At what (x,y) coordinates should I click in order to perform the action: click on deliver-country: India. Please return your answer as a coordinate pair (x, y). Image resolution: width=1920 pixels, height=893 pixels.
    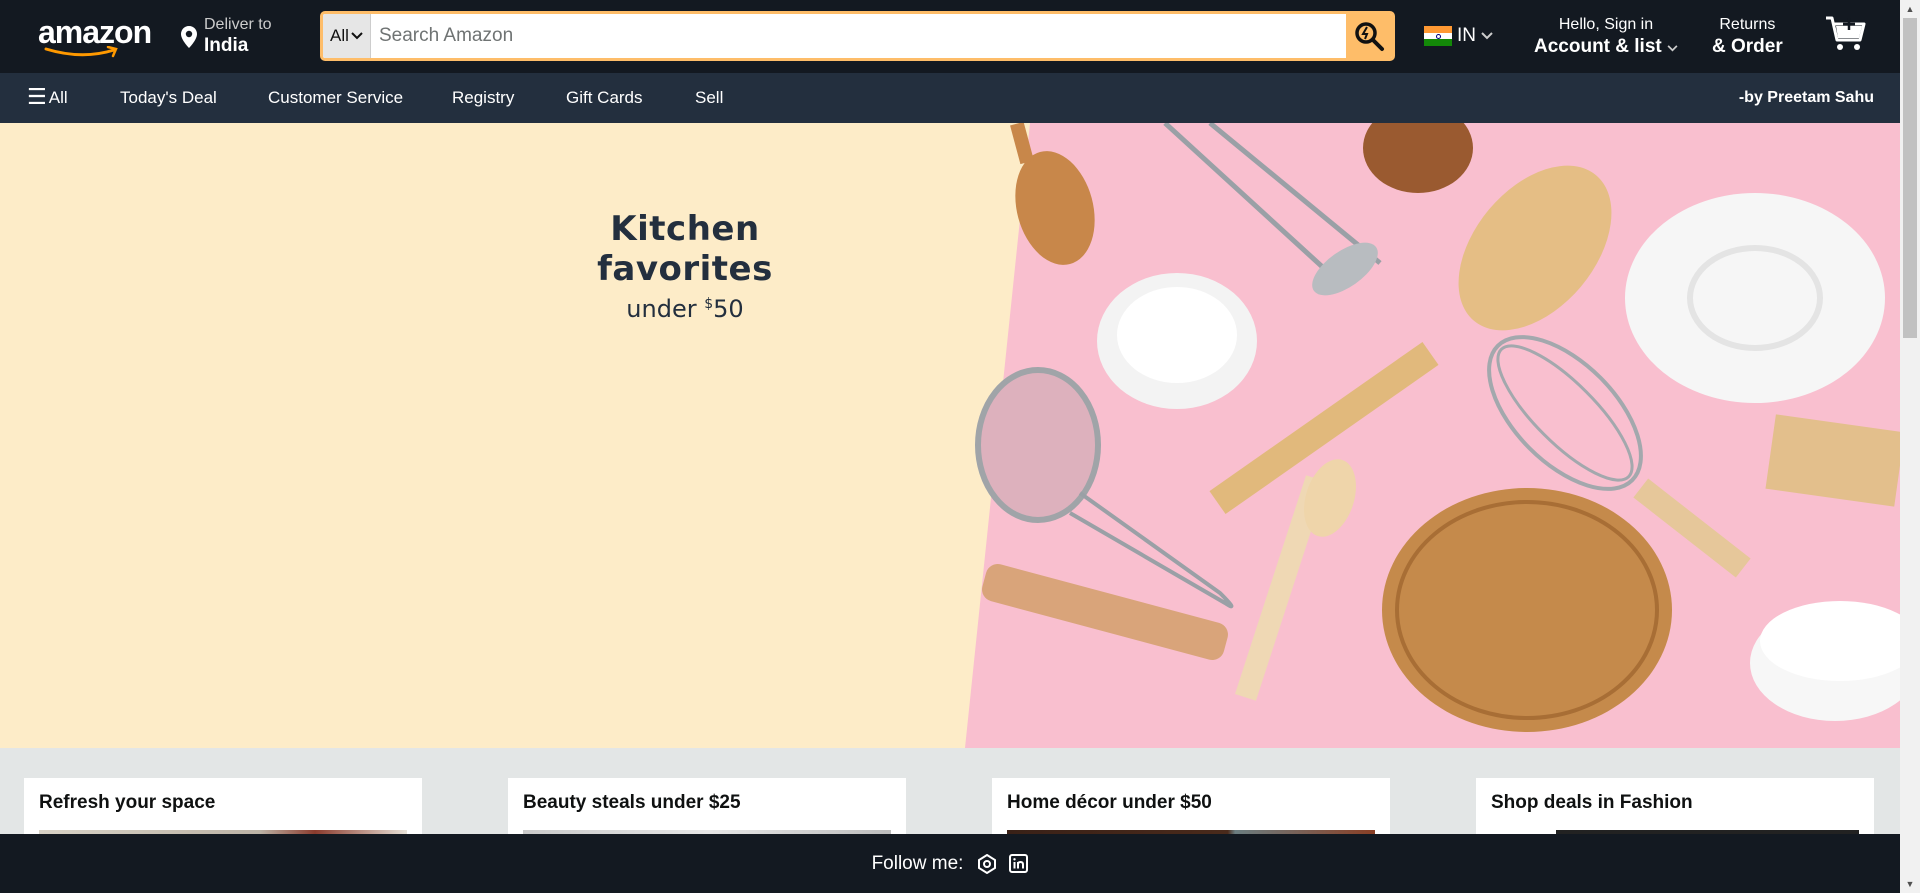
    Looking at the image, I should click on (226, 45).